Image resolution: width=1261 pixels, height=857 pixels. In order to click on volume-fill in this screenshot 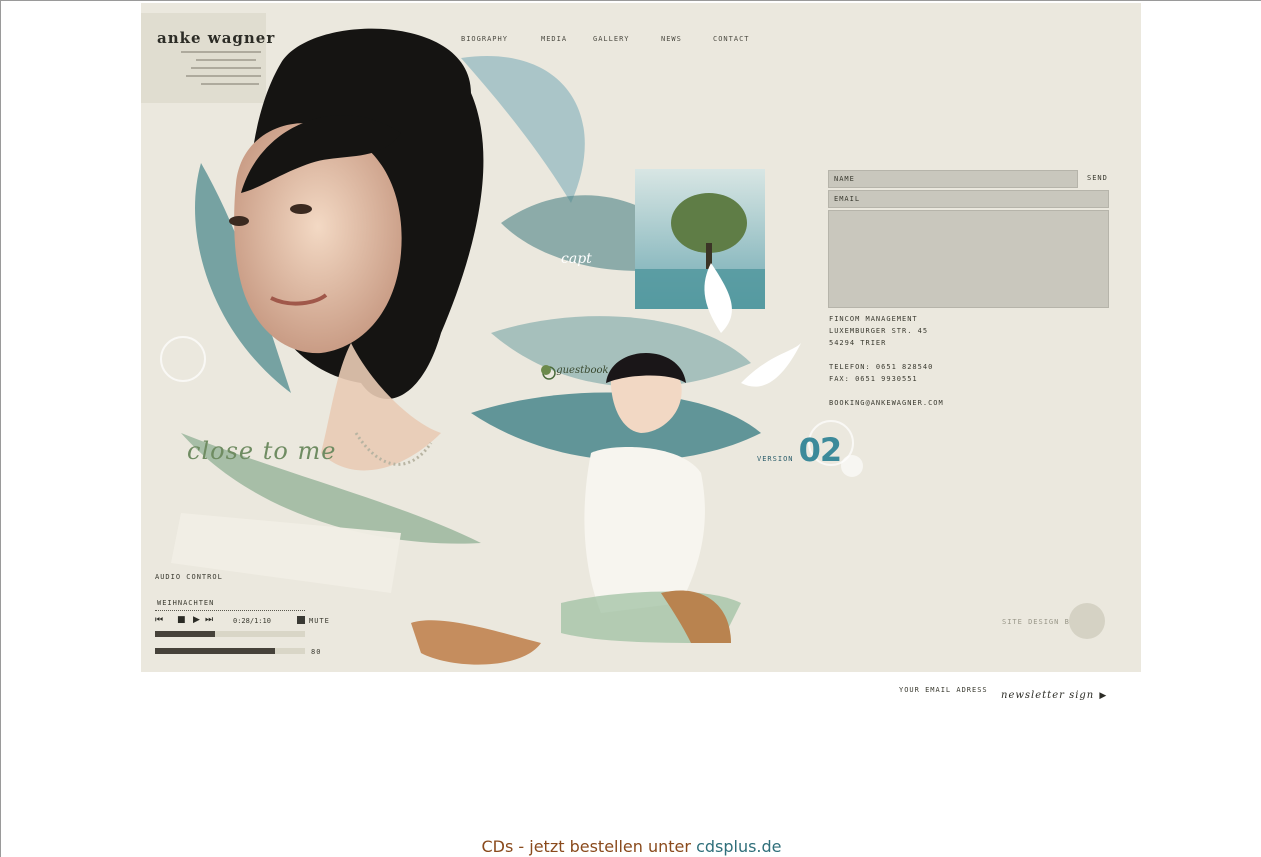, I will do `click(215, 651)`.